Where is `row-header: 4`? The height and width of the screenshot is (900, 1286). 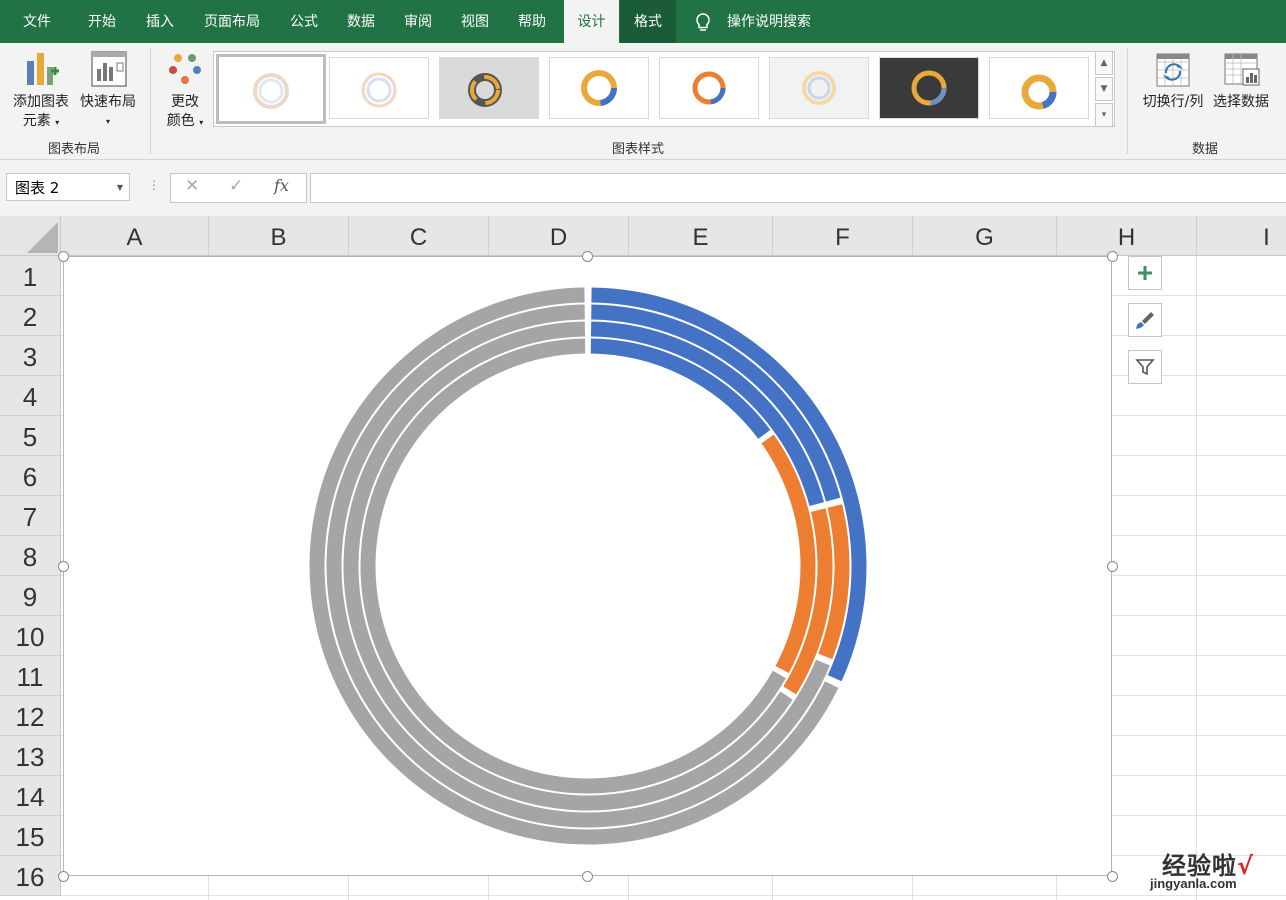
row-header: 4 is located at coordinates (30, 396).